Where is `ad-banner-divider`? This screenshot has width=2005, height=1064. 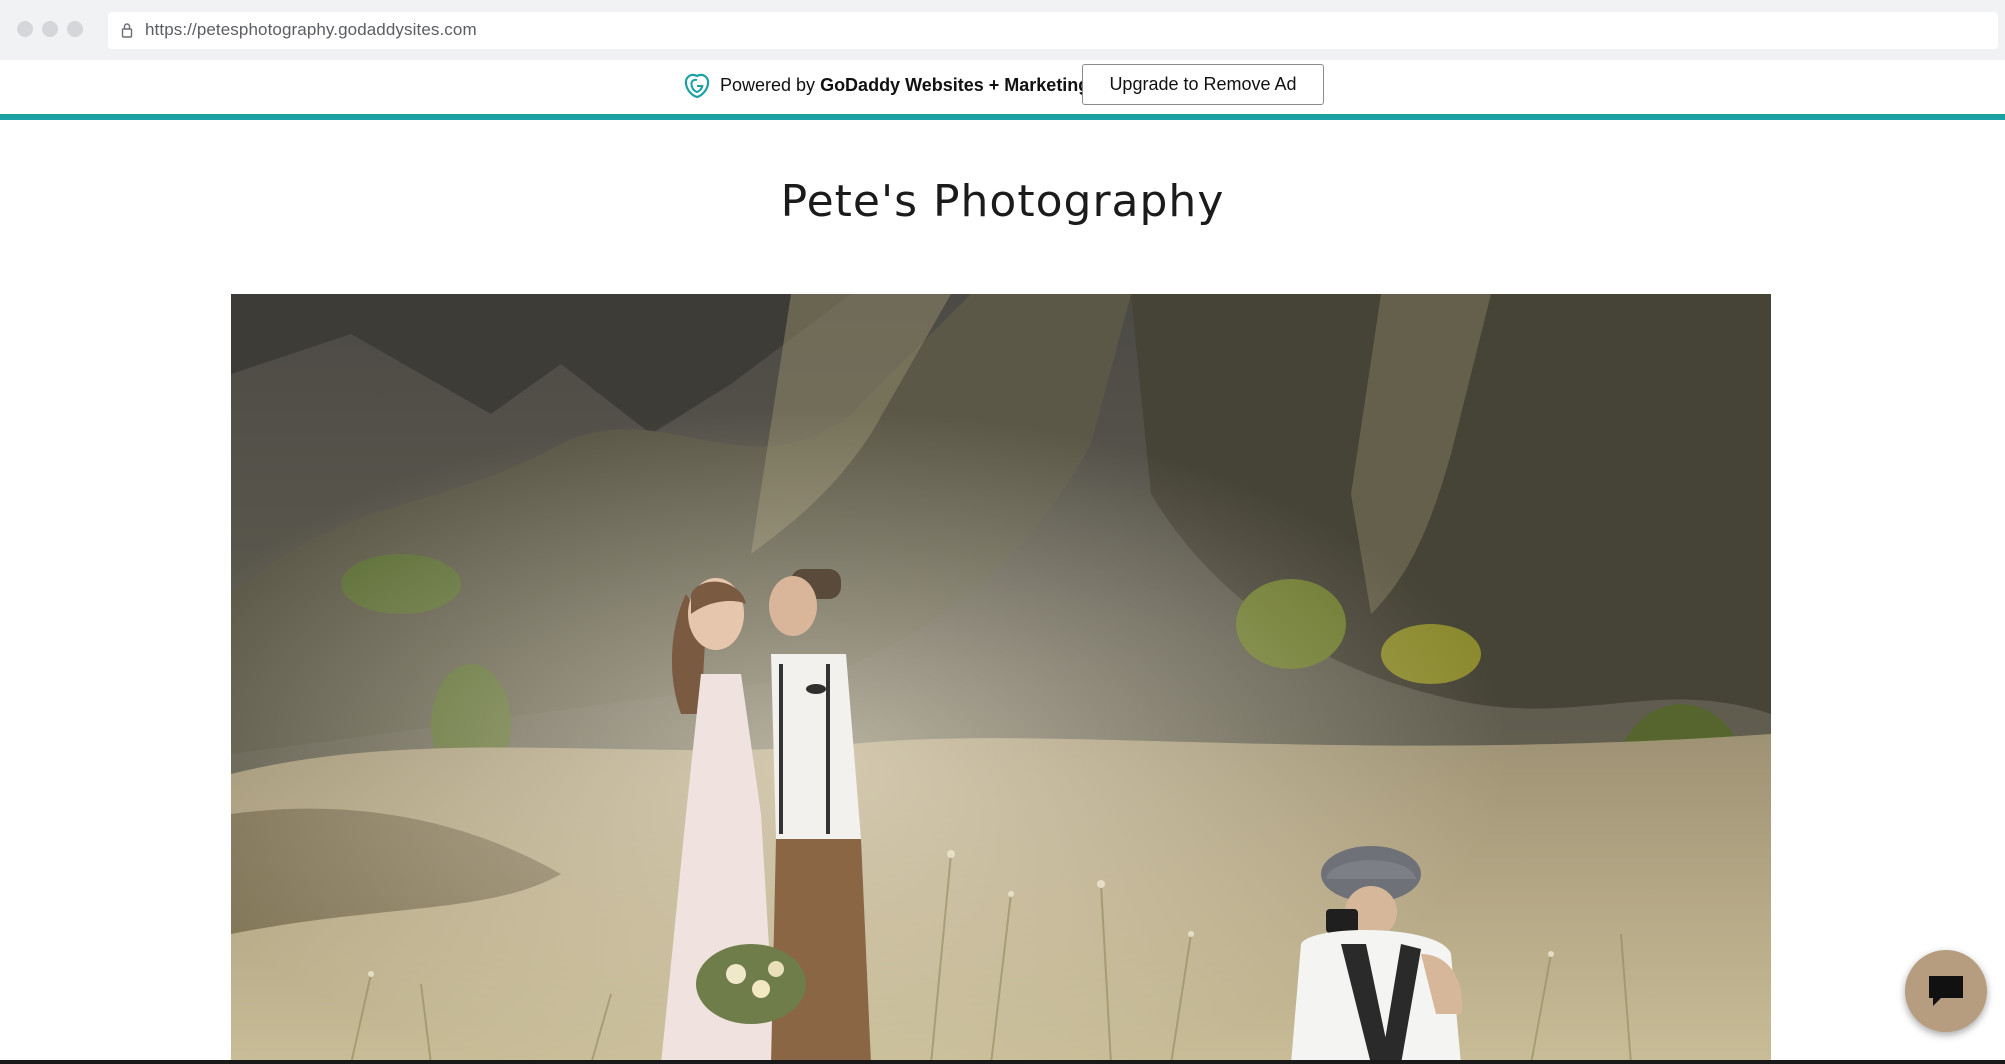 ad-banner-divider is located at coordinates (1002, 117).